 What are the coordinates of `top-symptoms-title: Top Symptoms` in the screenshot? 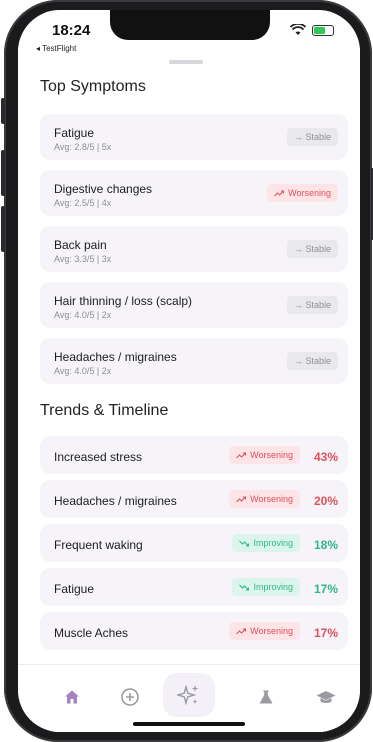 It's located at (93, 86).